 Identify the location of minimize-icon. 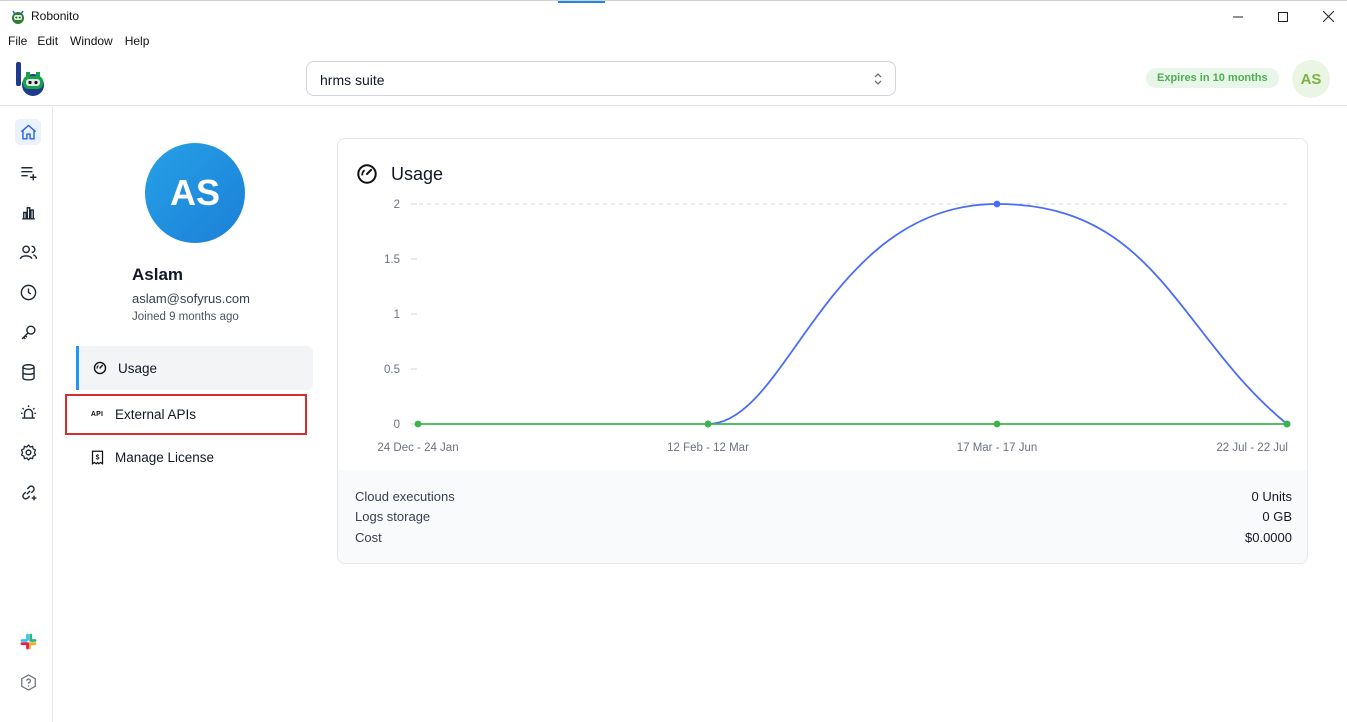
(1238, 16).